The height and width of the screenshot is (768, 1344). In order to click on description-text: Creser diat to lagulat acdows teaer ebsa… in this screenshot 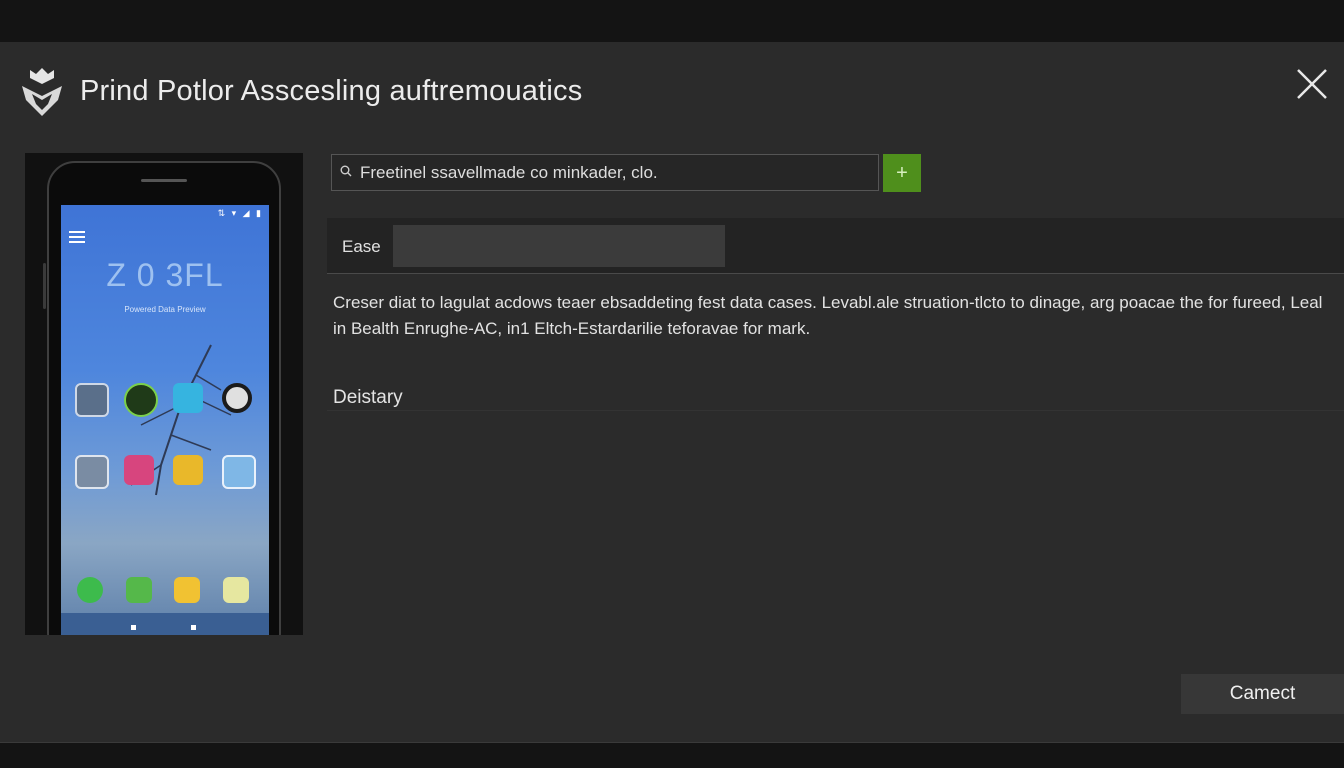, I will do `click(828, 315)`.